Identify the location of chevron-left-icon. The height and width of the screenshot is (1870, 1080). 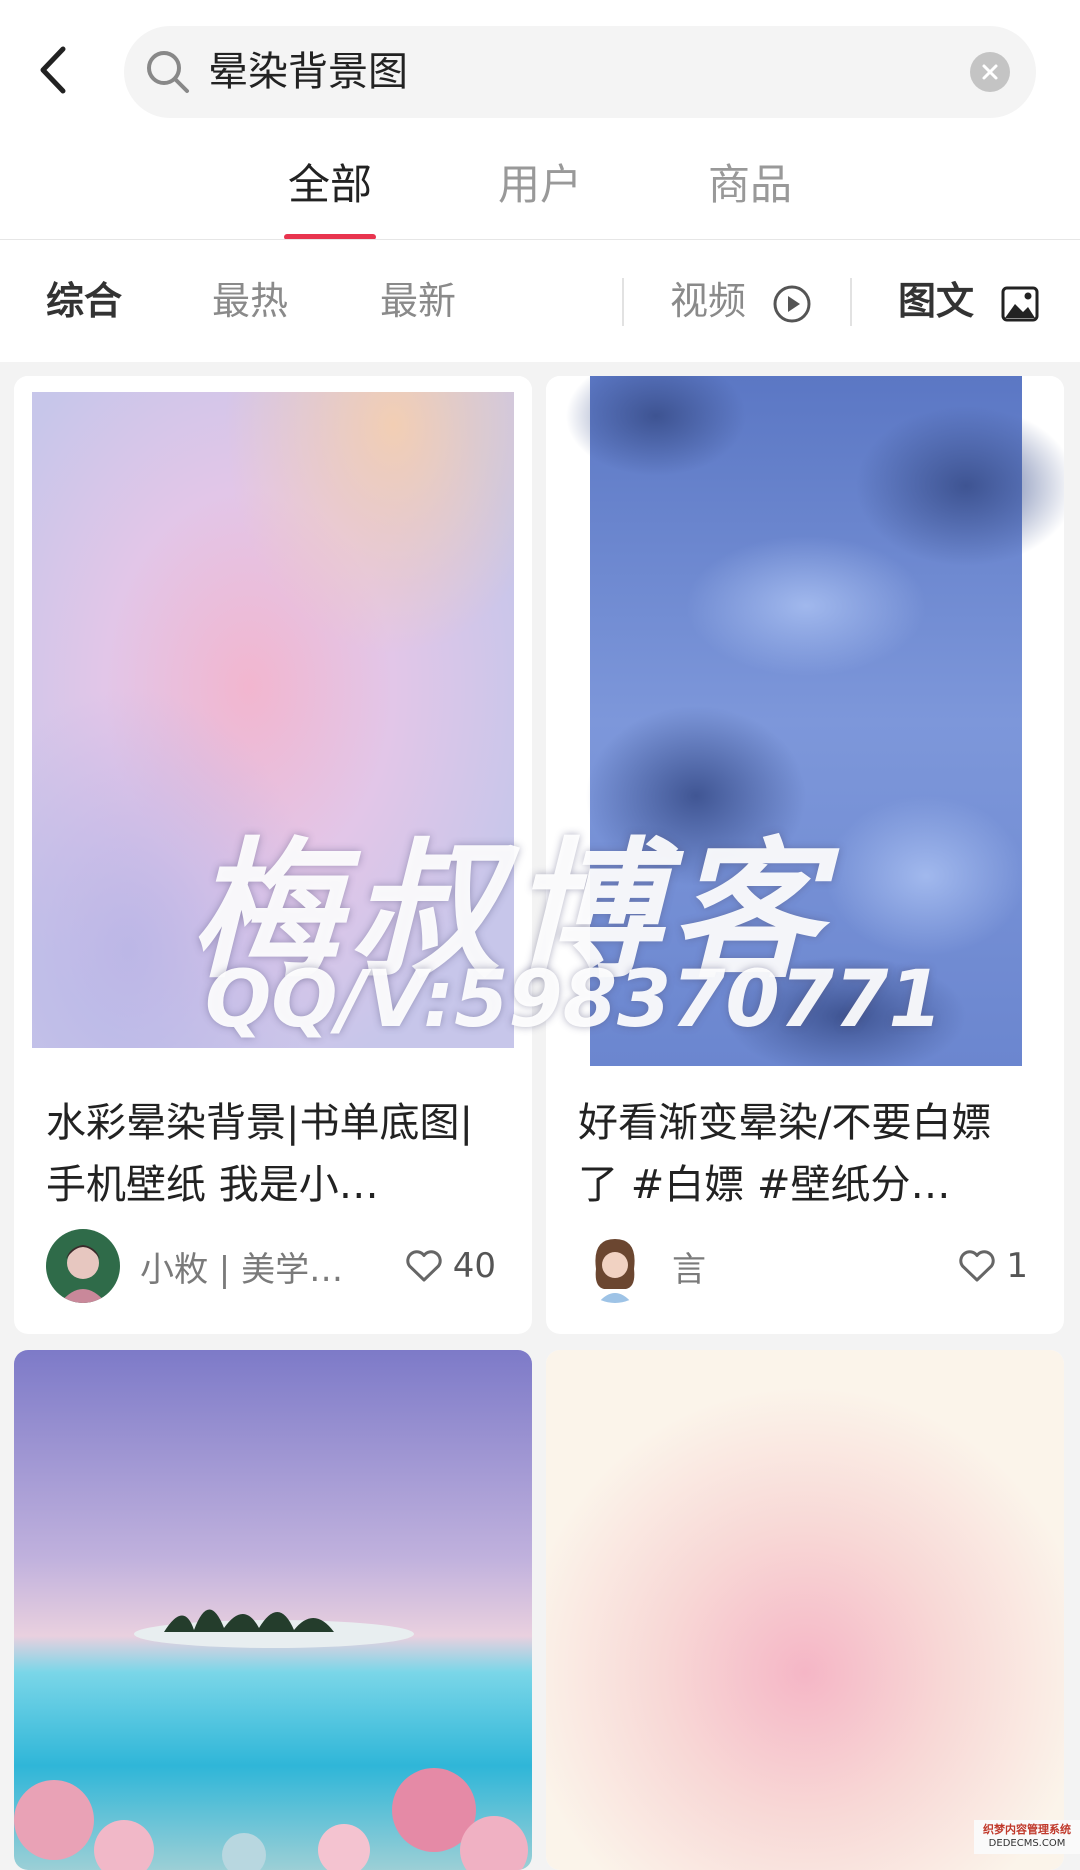
(52, 70).